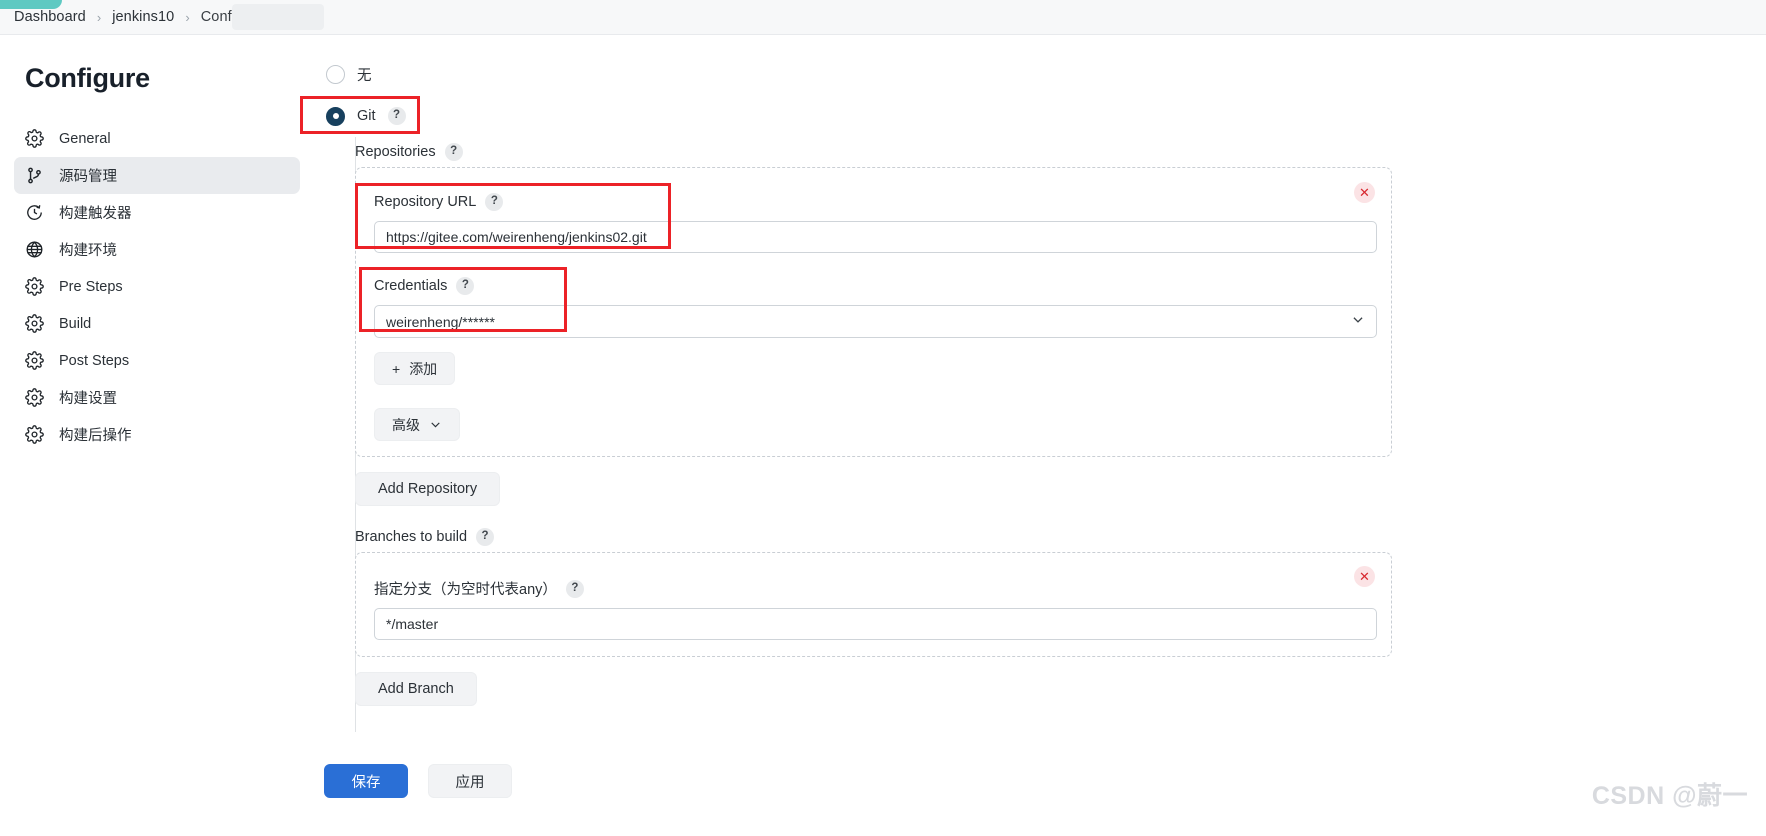 The height and width of the screenshot is (836, 1766). What do you see at coordinates (416, 689) in the screenshot?
I see `add-branch-button: Add Branch` at bounding box center [416, 689].